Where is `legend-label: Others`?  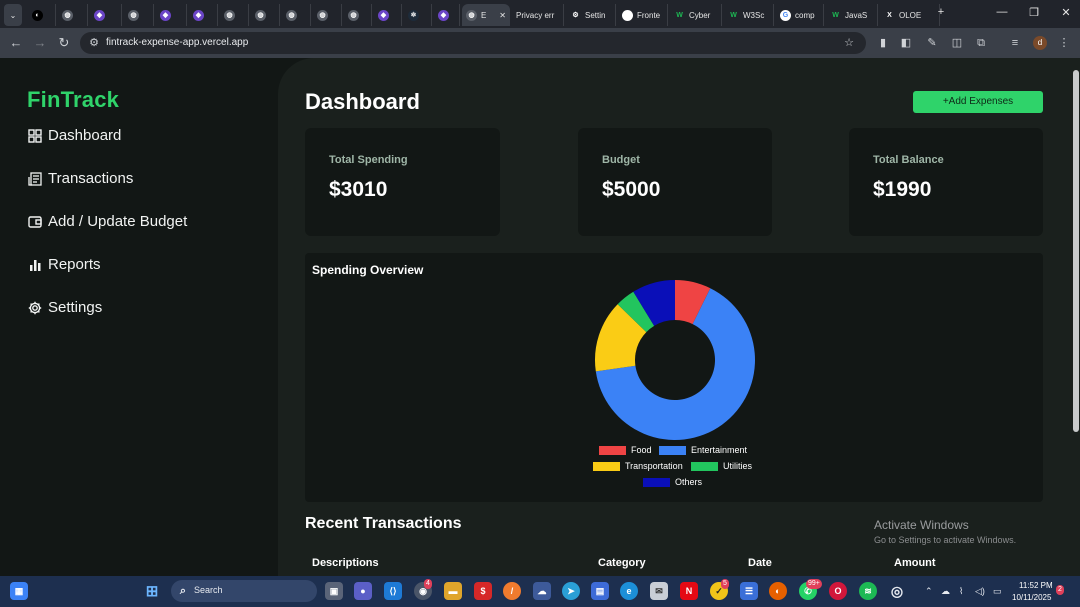
legend-label: Others is located at coordinates (689, 482).